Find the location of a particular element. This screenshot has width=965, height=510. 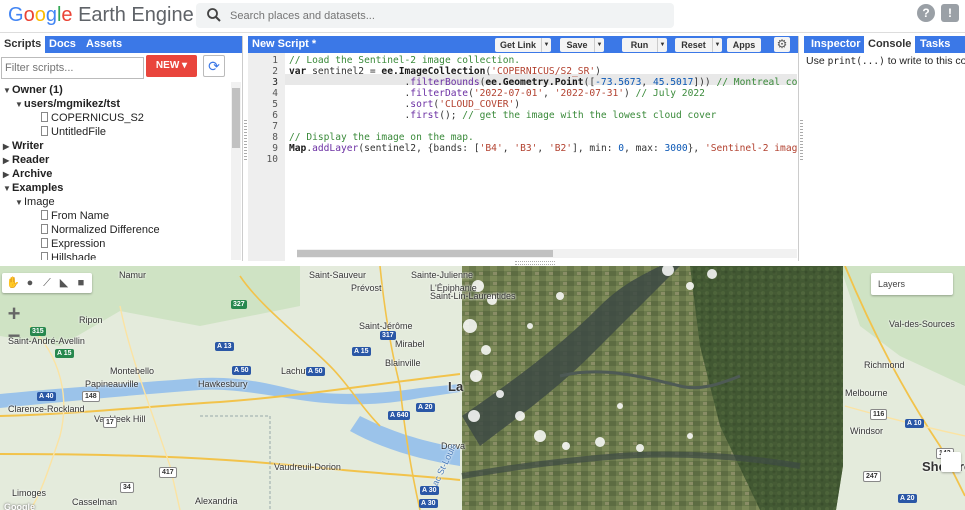

top-bar: Google Earth Engine ? ! is located at coordinates (482, 16).